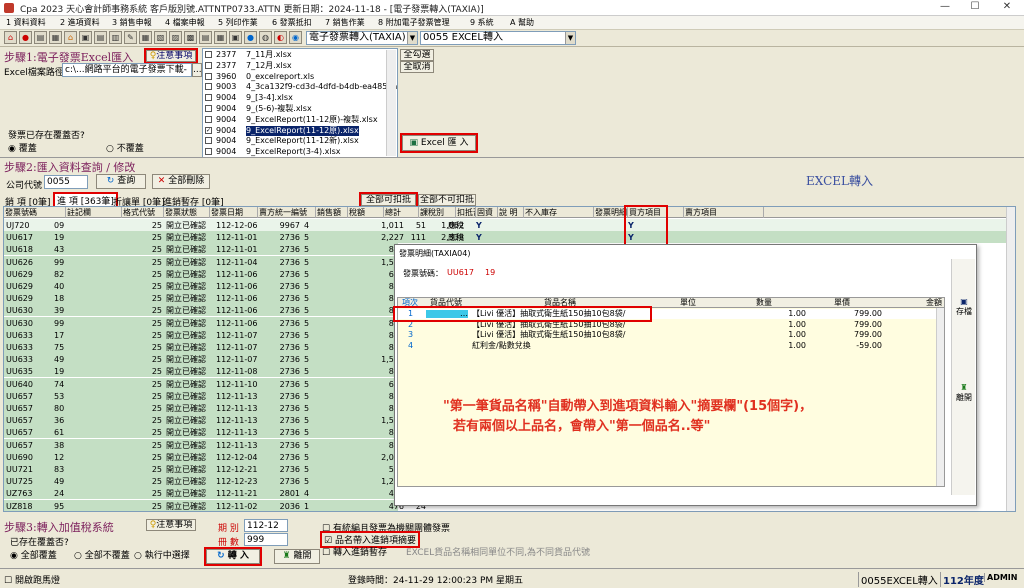 The height and width of the screenshot is (588, 1024). Describe the element at coordinates (498, 38) in the screenshot. I see `module-select: 0055 EXCEL轉入 ▼` at that location.